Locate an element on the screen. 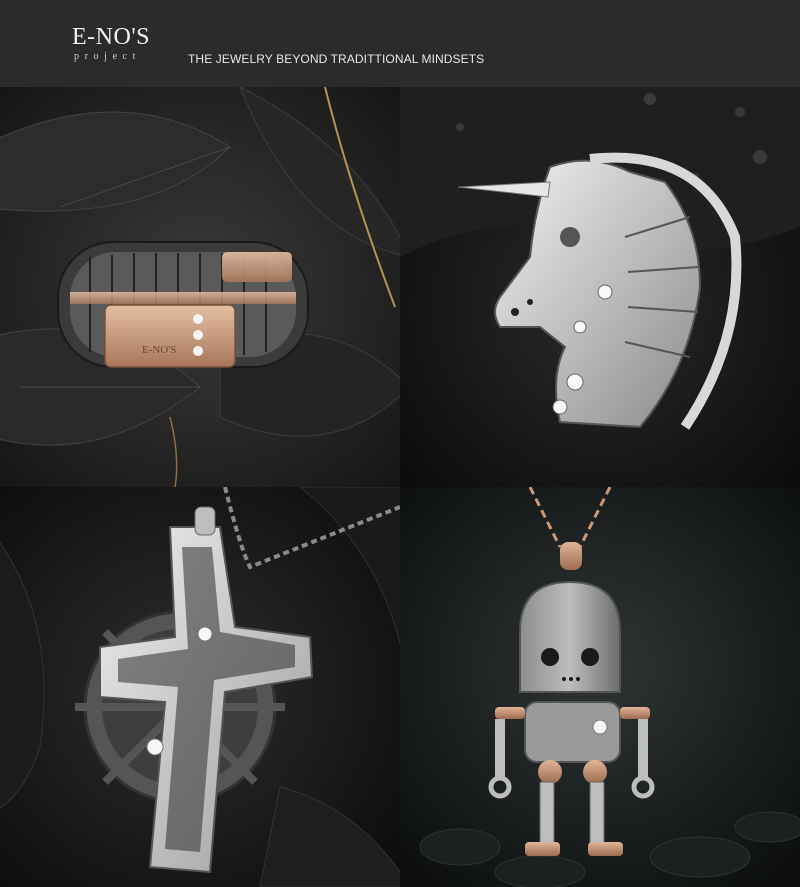 The image size is (800, 887). logo-wordmark: E-NO'S is located at coordinates (111, 37).